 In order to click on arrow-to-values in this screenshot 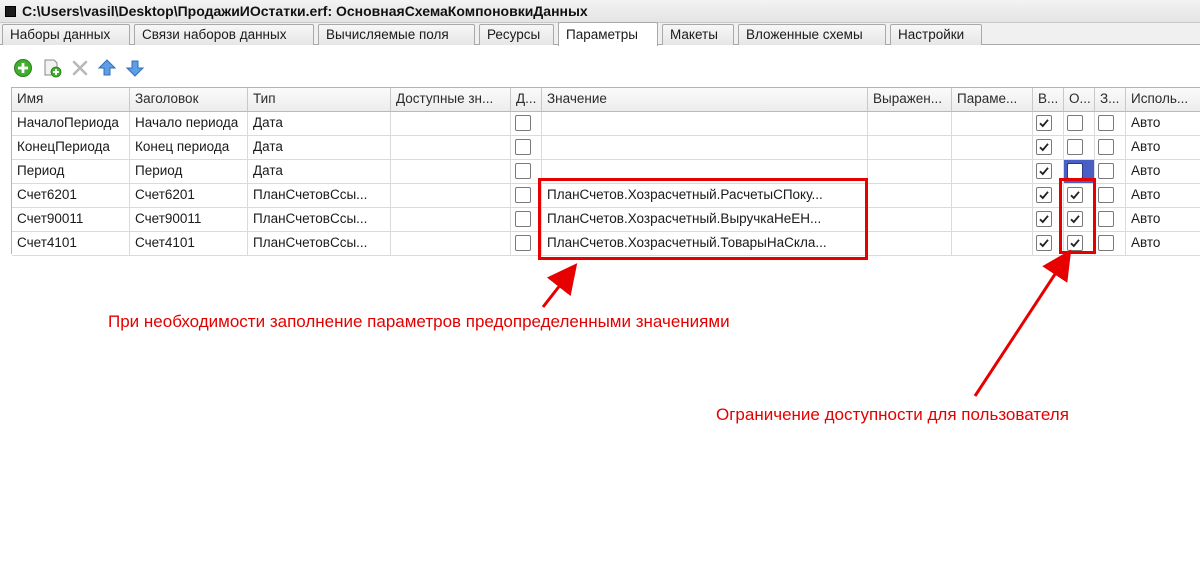, I will do `click(559, 285)`.